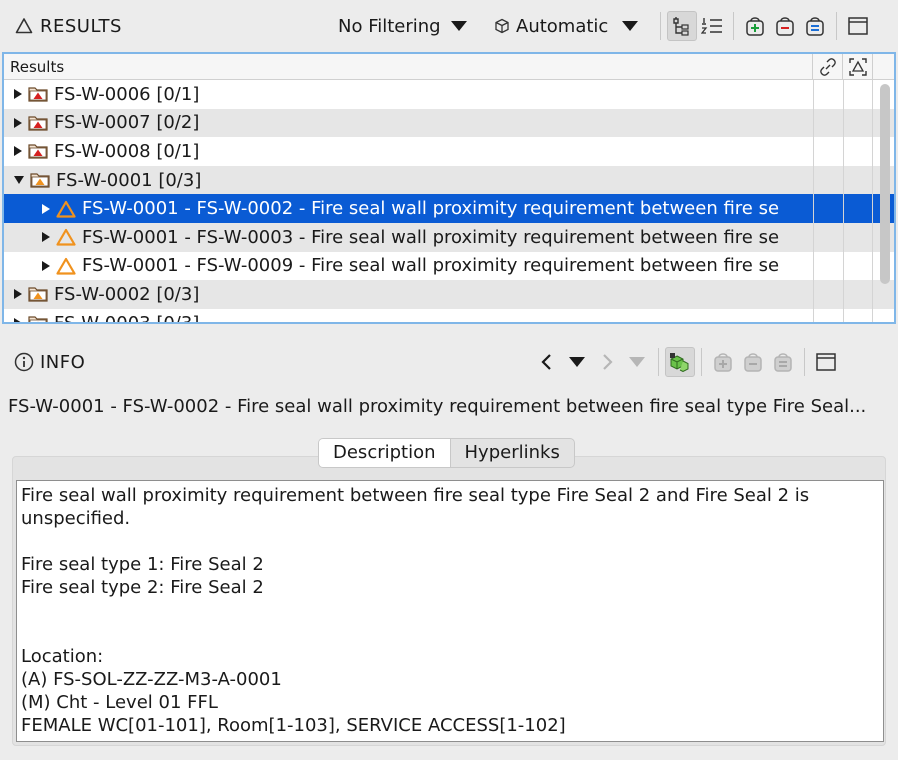  What do you see at coordinates (142, 587) in the screenshot?
I see `description-line: Fire seal type 2: Fire Seal 2` at bounding box center [142, 587].